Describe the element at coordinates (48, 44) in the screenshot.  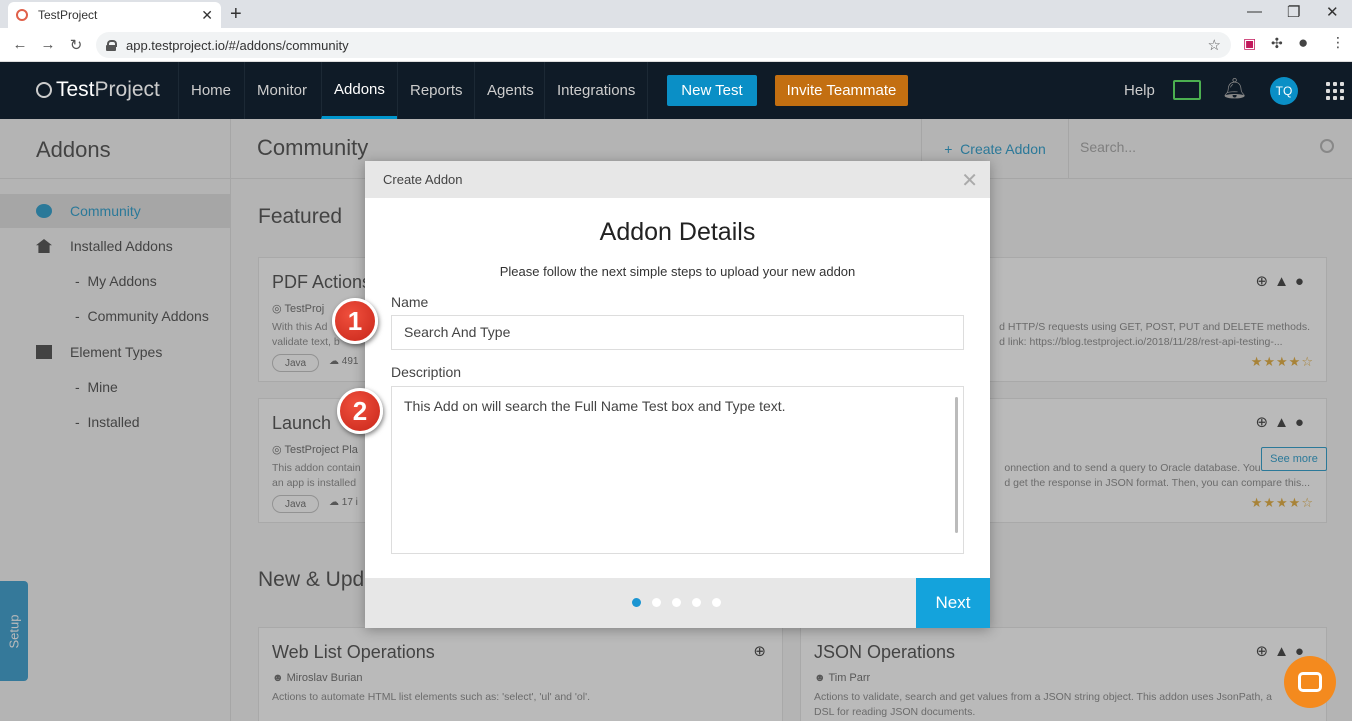
I see `forward-button: →` at that location.